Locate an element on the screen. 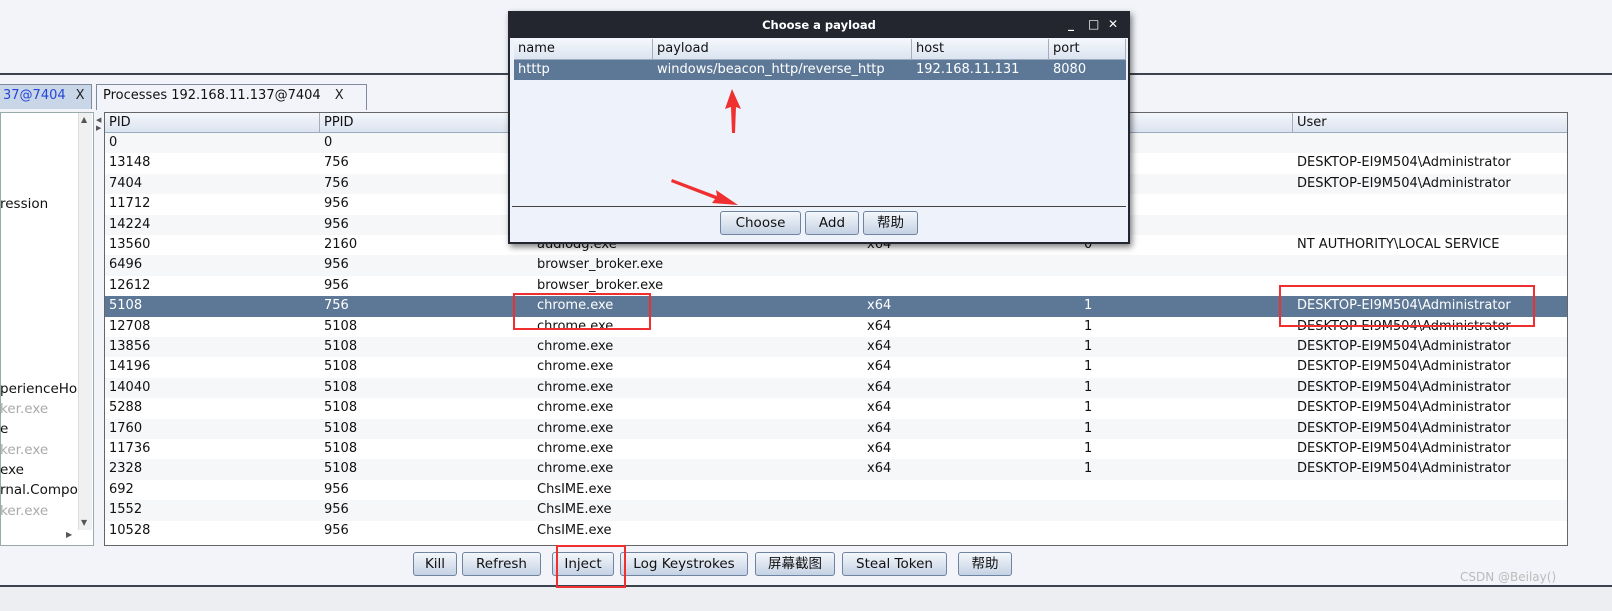  annotation-box-inject is located at coordinates (591, 566).